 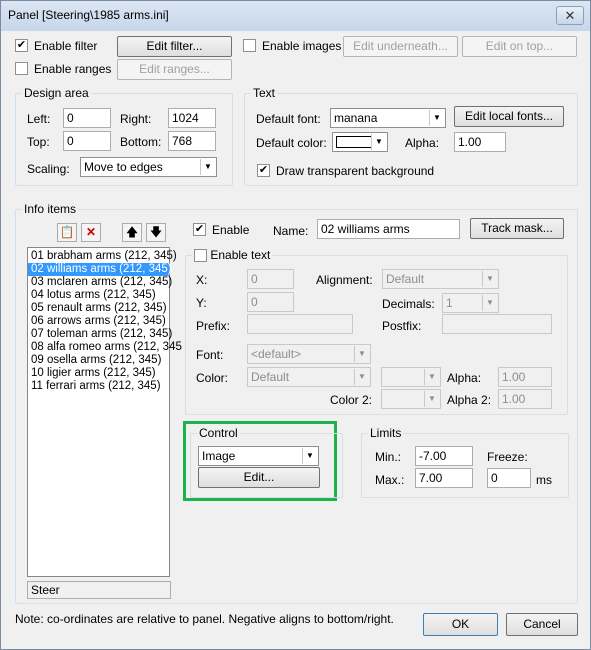 What do you see at coordinates (87, 118) in the screenshot?
I see `left-field: 0` at bounding box center [87, 118].